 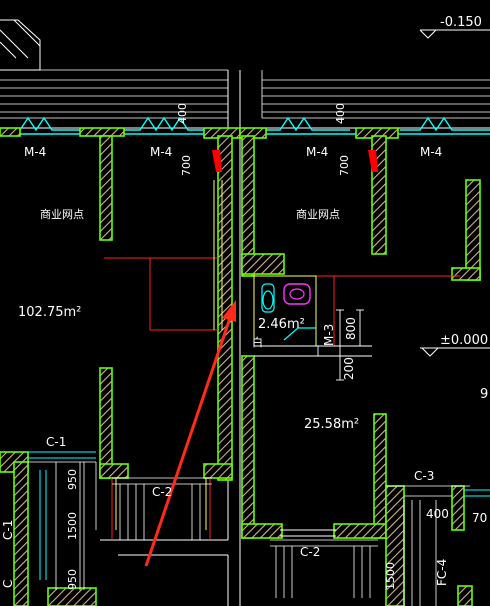 What do you see at coordinates (162, 492) in the screenshot?
I see `window-c2-left: C-2` at bounding box center [162, 492].